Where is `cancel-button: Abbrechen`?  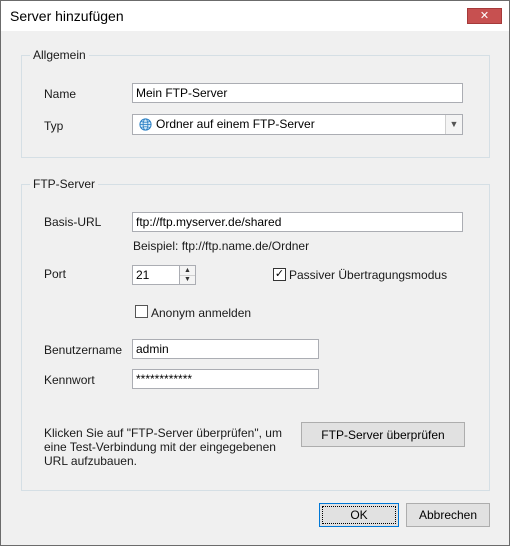 cancel-button: Abbrechen is located at coordinates (448, 515).